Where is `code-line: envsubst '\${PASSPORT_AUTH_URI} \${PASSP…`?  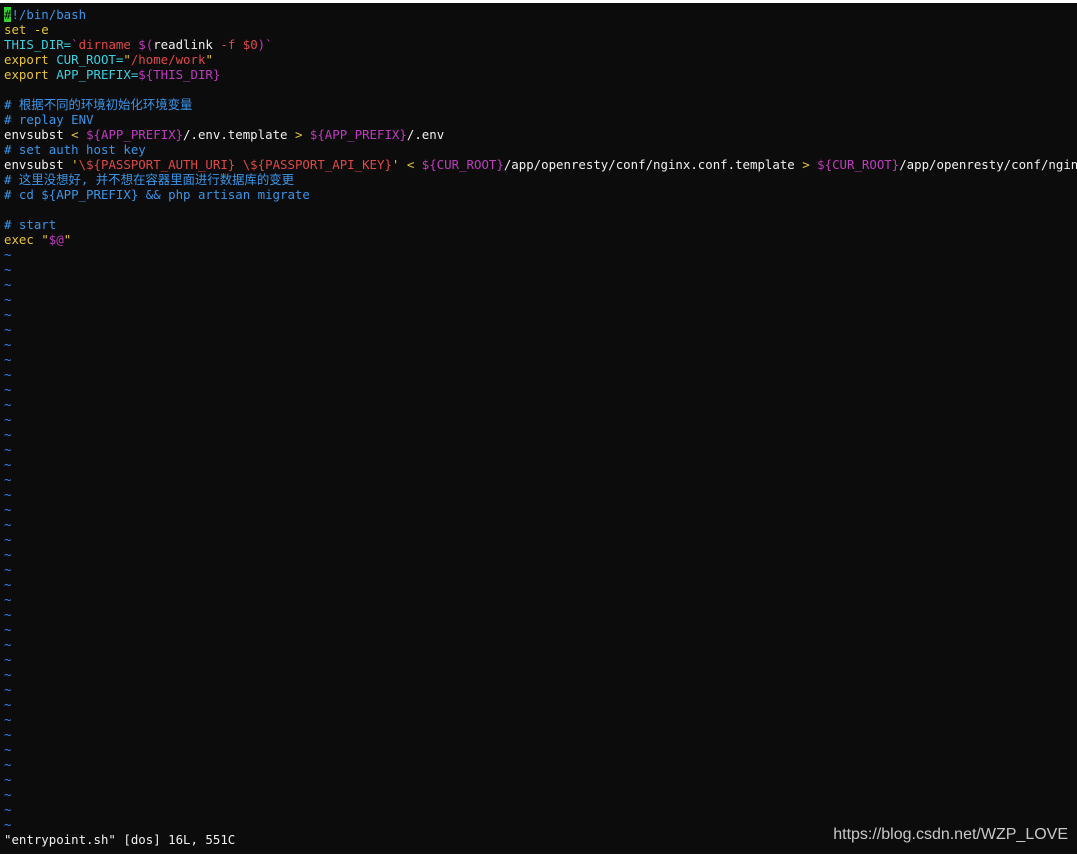 code-line: envsubst '\${PASSPORT_AUTH_URI} \${PASSP… is located at coordinates (540, 164).